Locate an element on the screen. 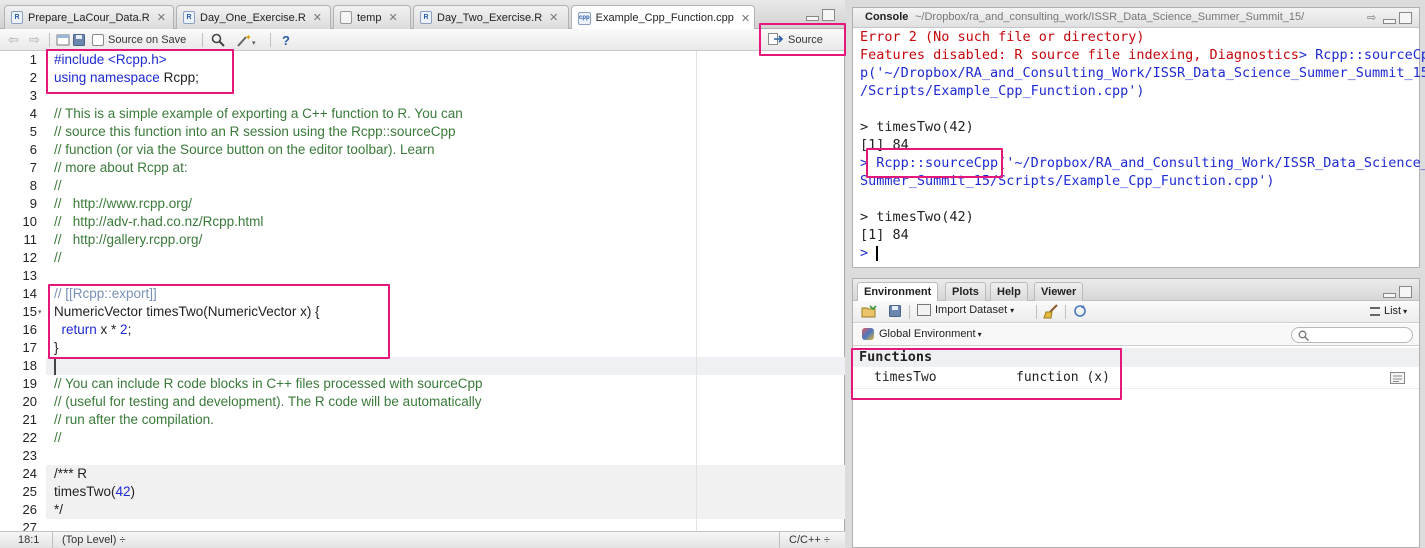  line-number: 19 is located at coordinates (29, 383).